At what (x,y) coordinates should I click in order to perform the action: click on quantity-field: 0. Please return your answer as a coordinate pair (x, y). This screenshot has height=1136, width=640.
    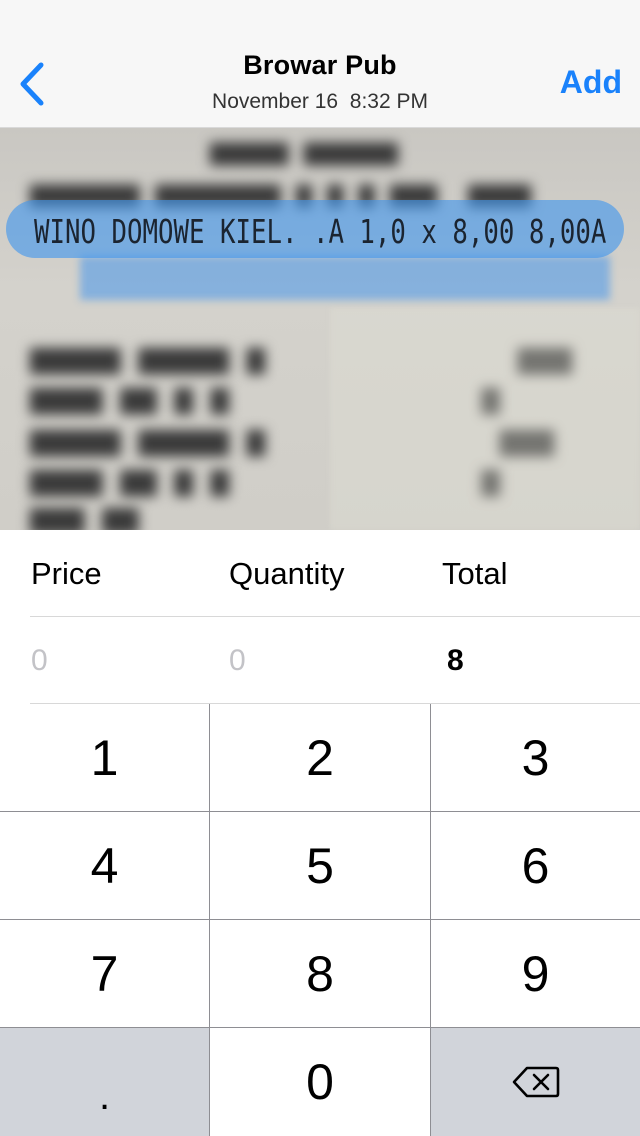
    Looking at the image, I should click on (237, 661).